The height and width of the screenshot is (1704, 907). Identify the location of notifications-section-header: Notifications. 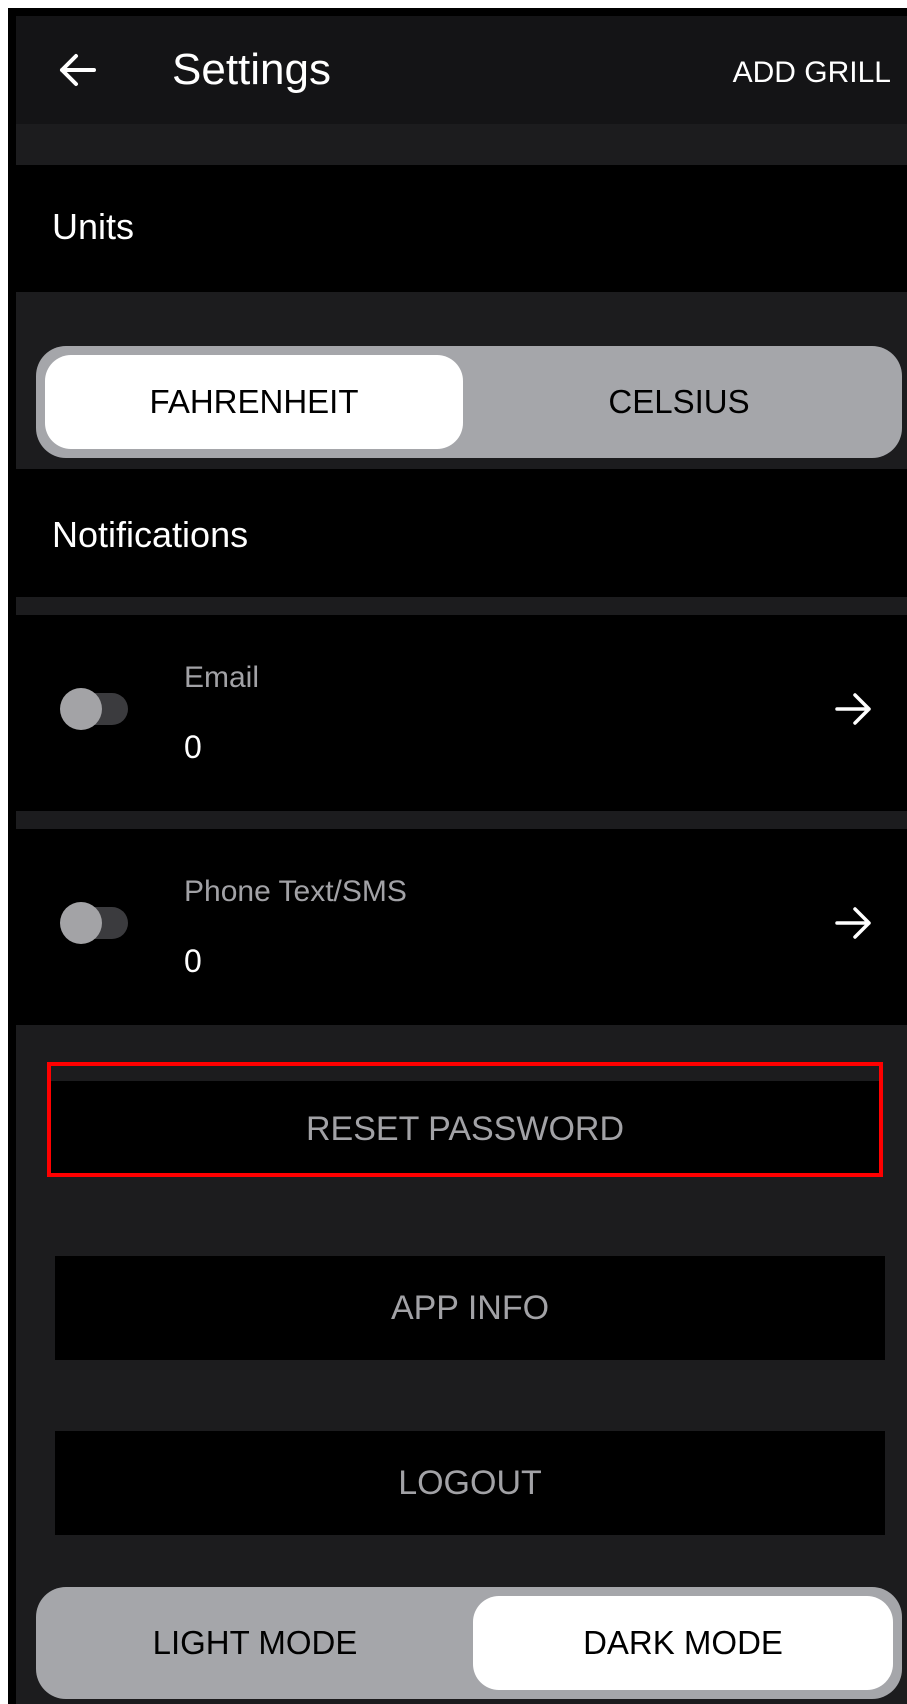
(461, 533).